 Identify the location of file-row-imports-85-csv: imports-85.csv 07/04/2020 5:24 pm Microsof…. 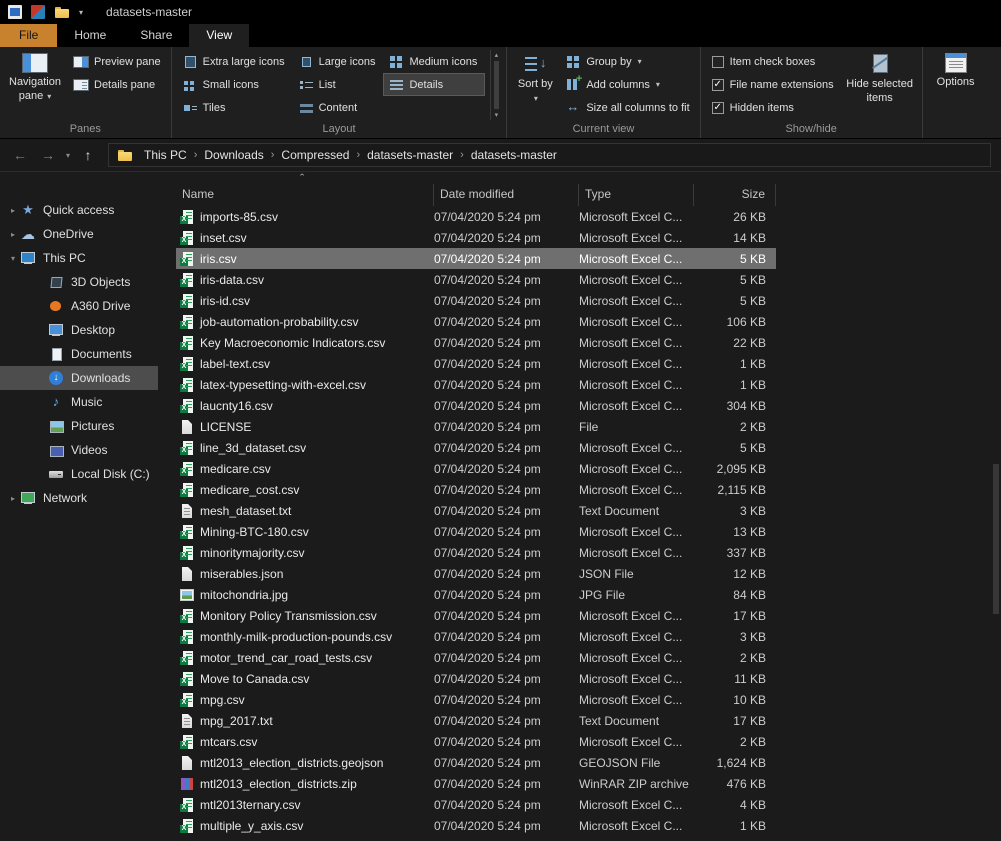
(476, 216).